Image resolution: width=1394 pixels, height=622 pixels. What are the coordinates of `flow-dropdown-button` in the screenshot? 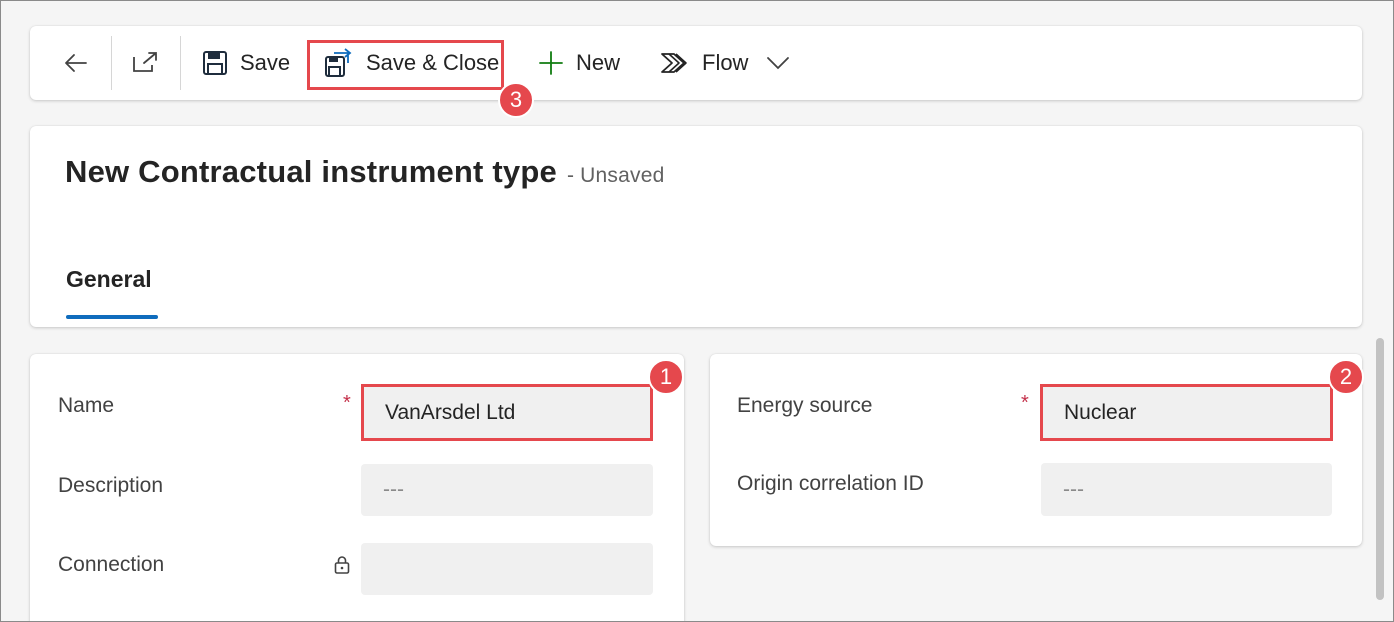 It's located at (778, 63).